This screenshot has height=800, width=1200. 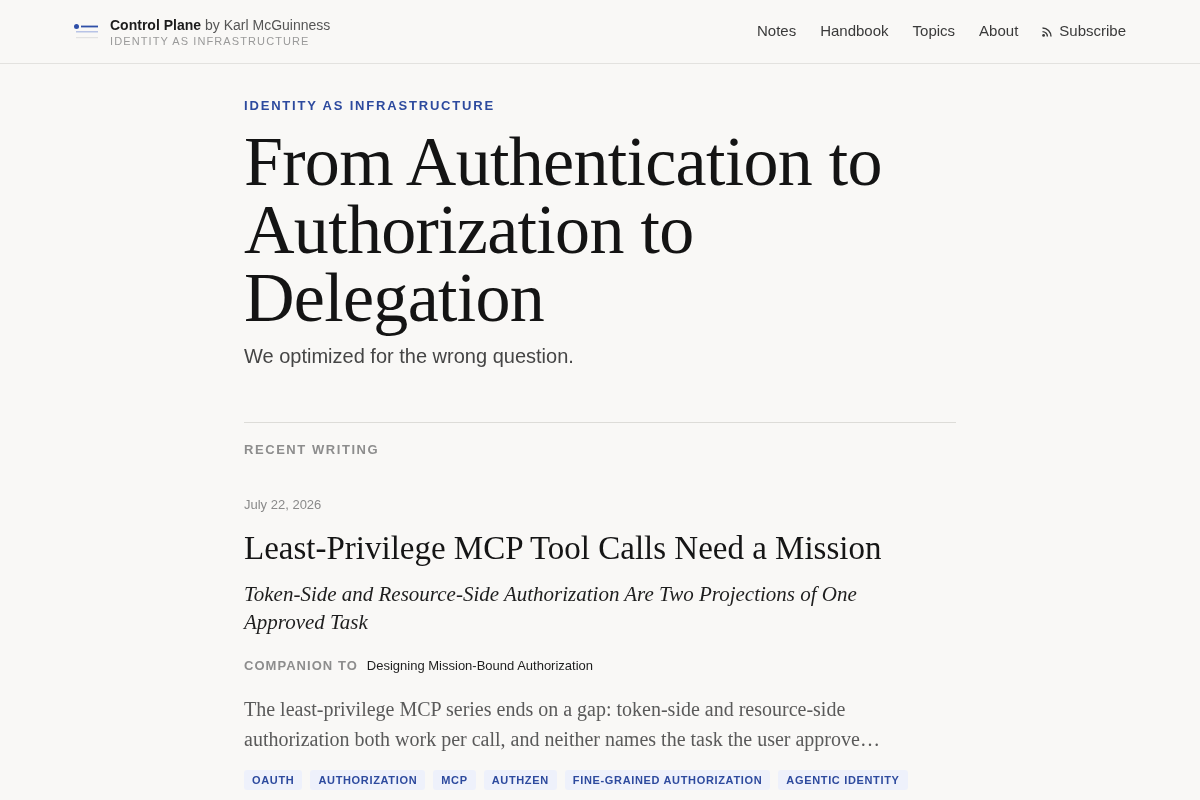 I want to click on tag-link: OAUTH, so click(x=273, y=779).